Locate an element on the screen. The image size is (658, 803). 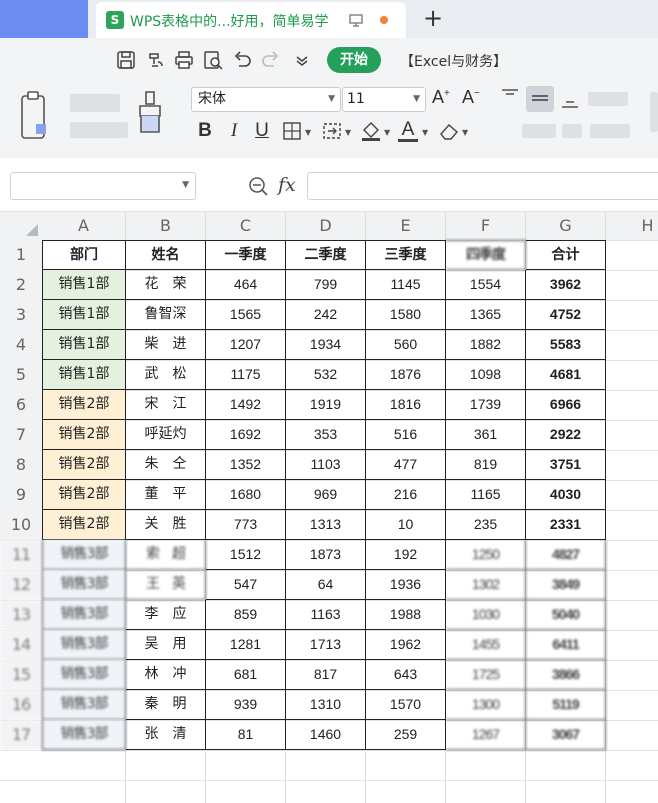
table-cell: 969 is located at coordinates (326, 495).